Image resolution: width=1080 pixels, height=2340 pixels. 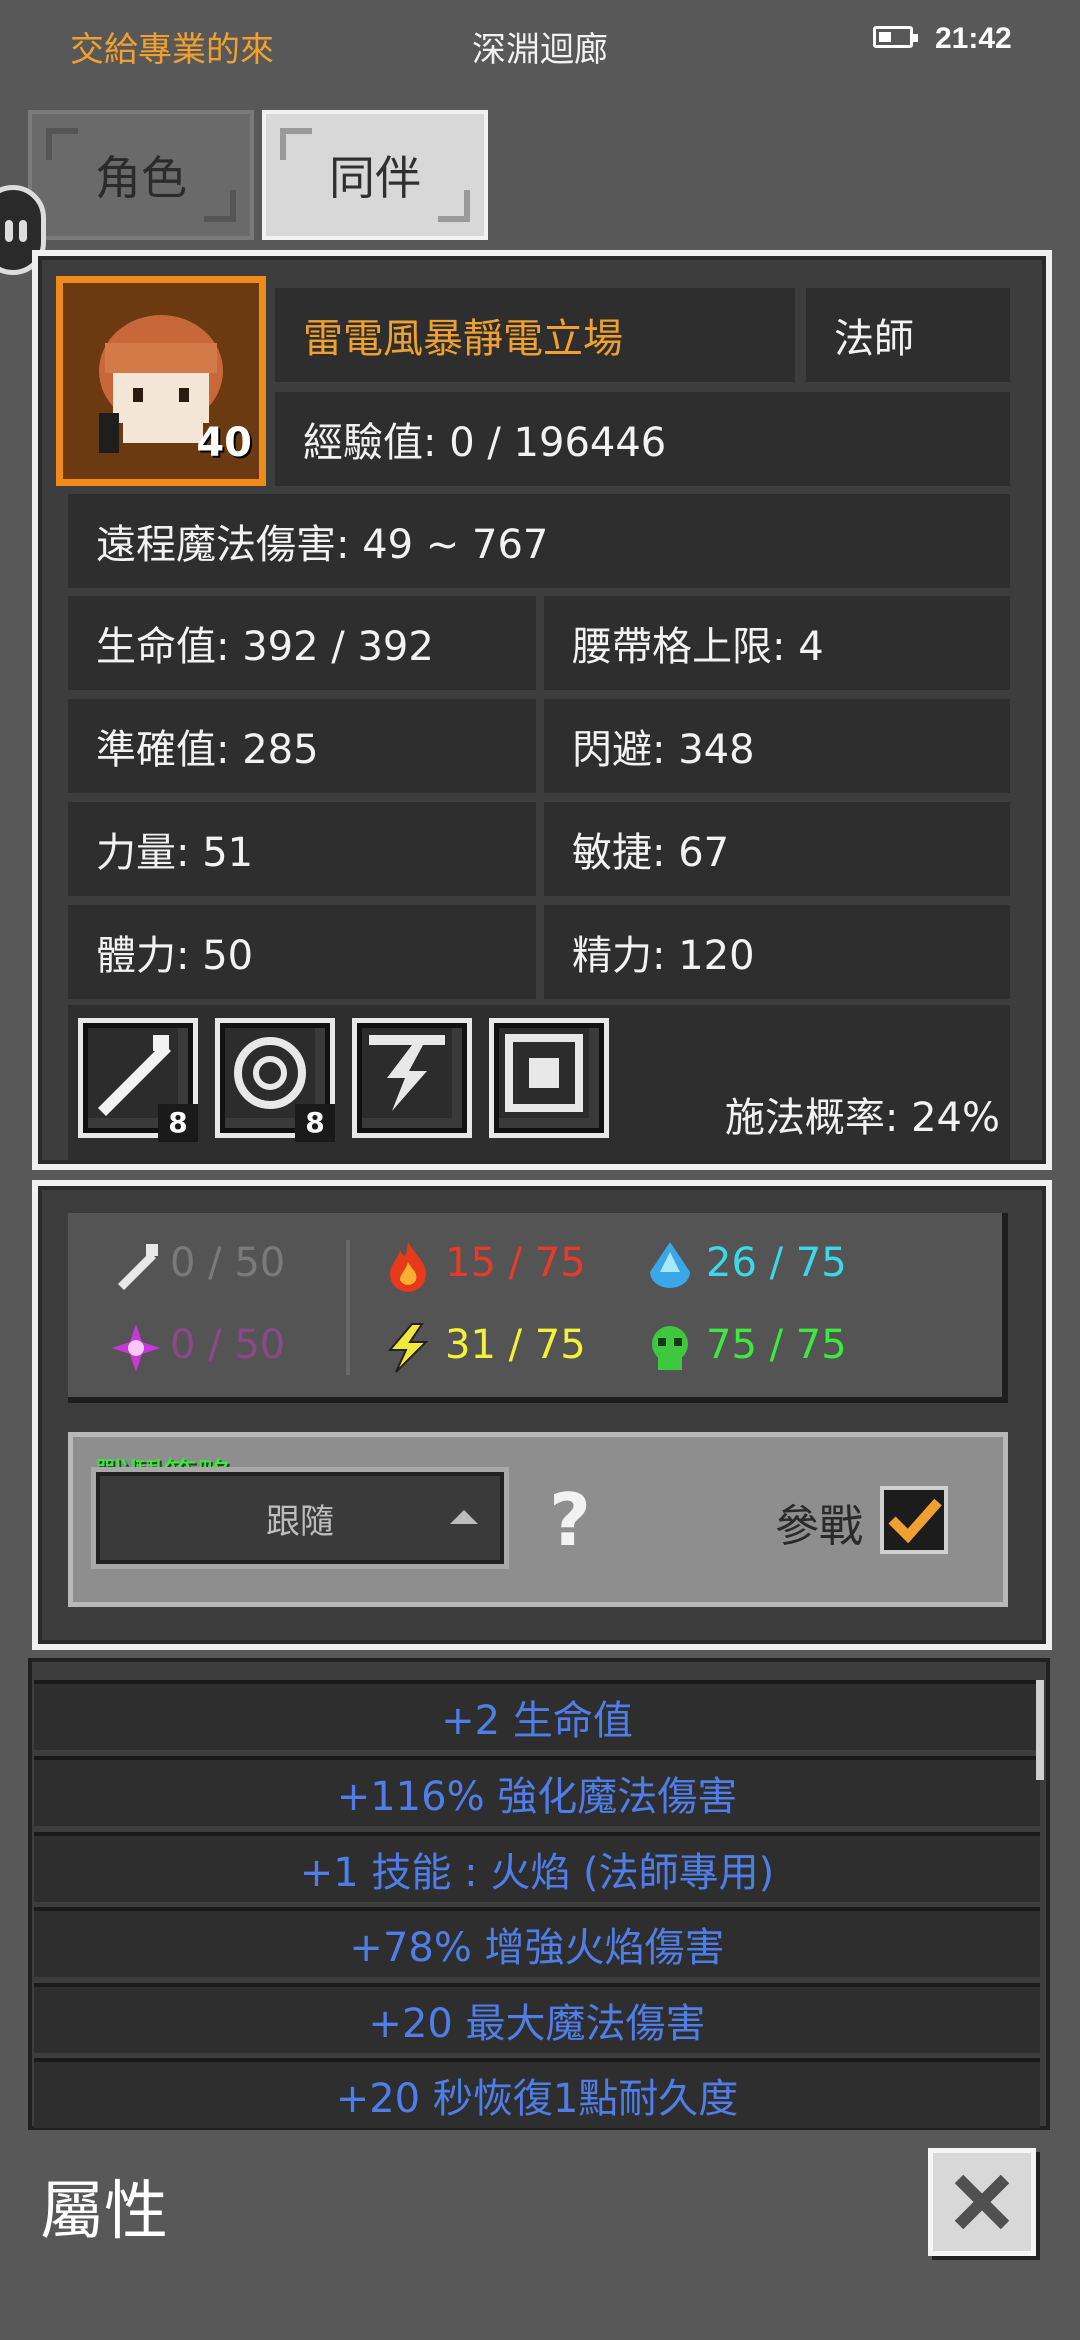 I want to click on stat-accuracy: 準確值: 285, so click(x=302, y=746).